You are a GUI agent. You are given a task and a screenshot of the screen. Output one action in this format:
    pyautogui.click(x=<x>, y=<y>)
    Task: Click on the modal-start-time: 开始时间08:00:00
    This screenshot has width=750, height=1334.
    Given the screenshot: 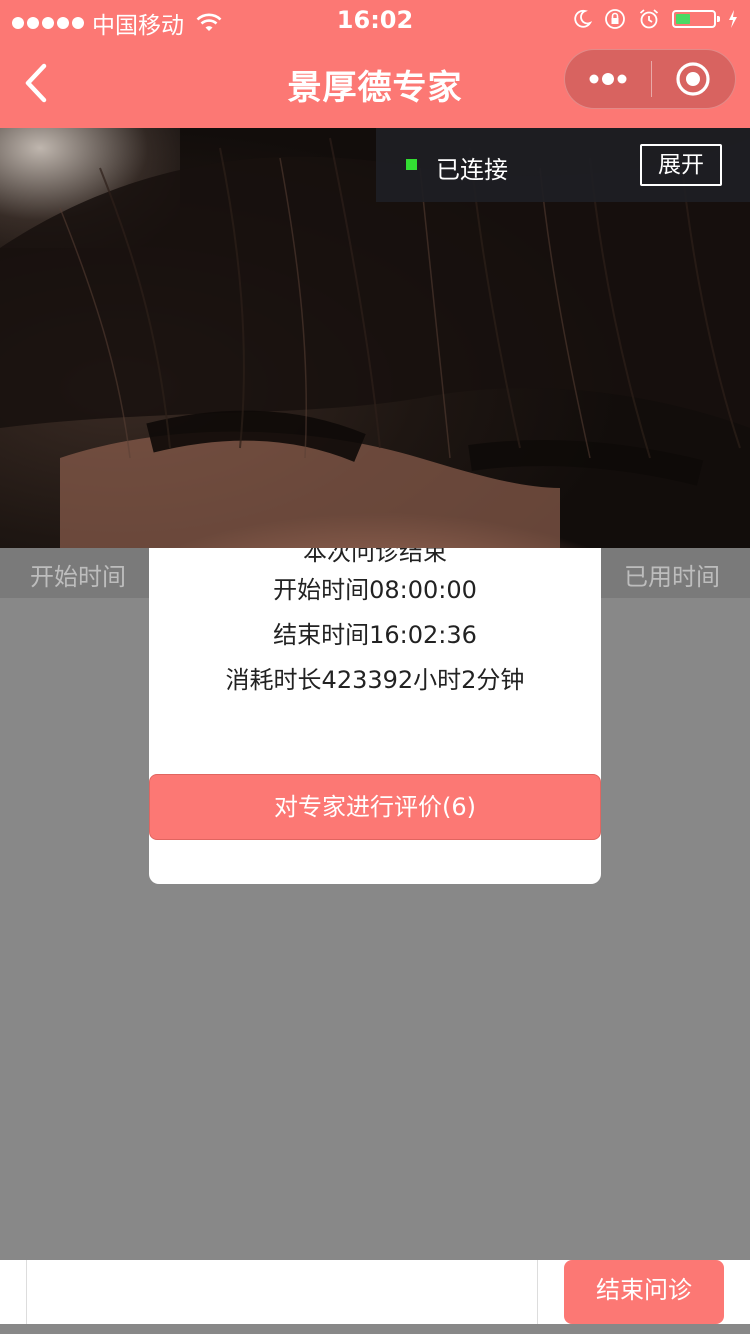 What is the action you would take?
    pyautogui.click(x=375, y=590)
    